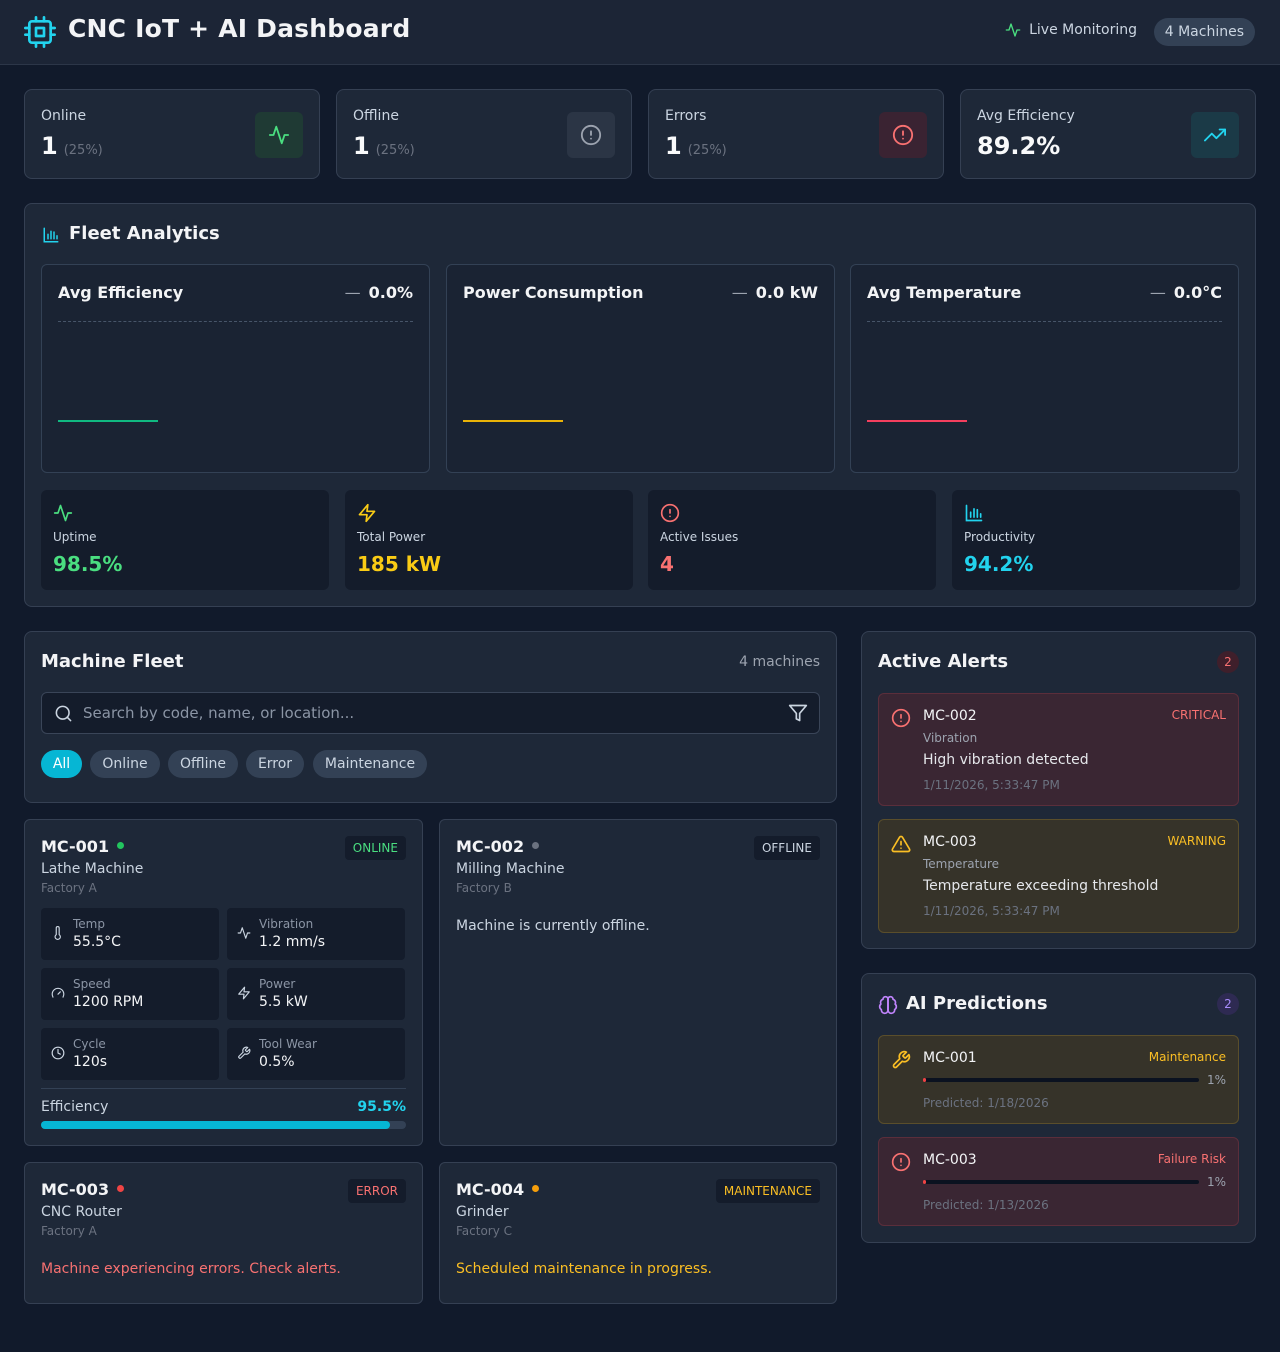 The height and width of the screenshot is (1352, 1280). What do you see at coordinates (58, 1053) in the screenshot?
I see `clock-icon` at bounding box center [58, 1053].